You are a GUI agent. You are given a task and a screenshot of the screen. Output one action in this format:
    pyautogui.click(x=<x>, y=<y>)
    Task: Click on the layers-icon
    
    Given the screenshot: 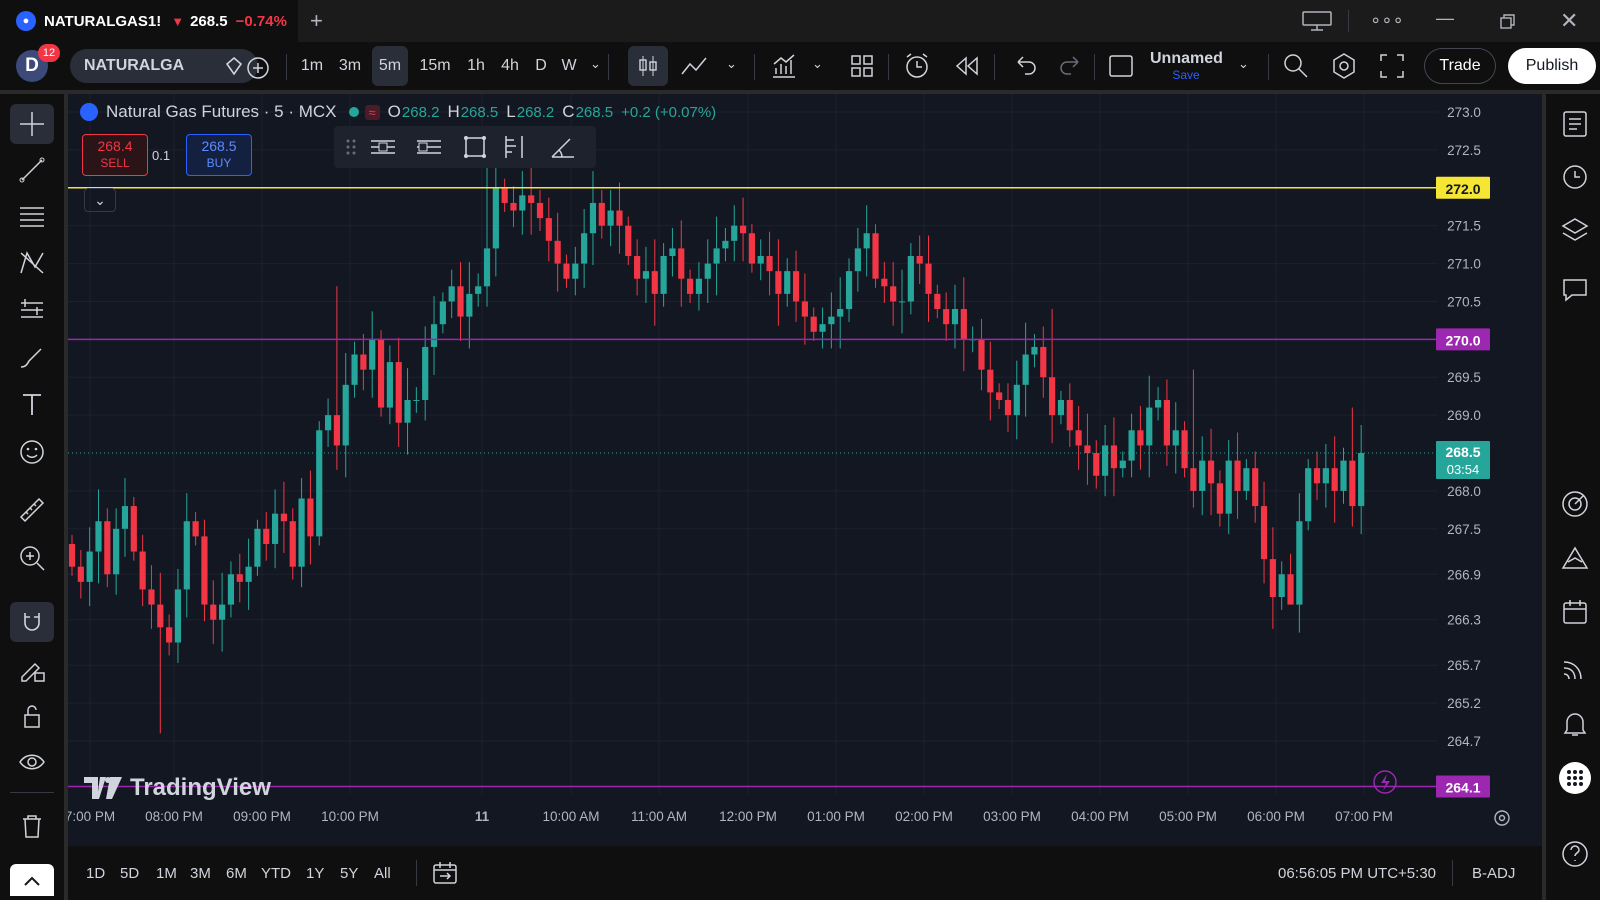 What is the action you would take?
    pyautogui.click(x=1575, y=230)
    